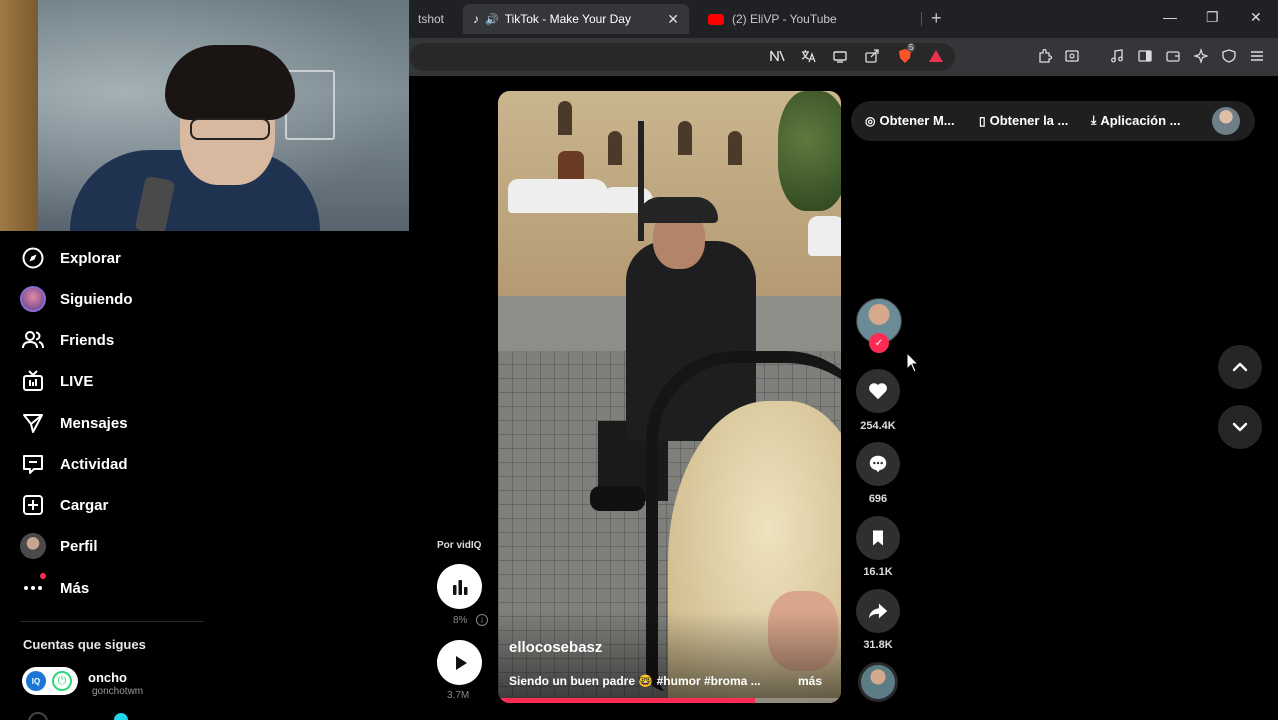 Image resolution: width=1278 pixels, height=720 pixels. I want to click on sidebar-item-label: LIVE, so click(77, 381).